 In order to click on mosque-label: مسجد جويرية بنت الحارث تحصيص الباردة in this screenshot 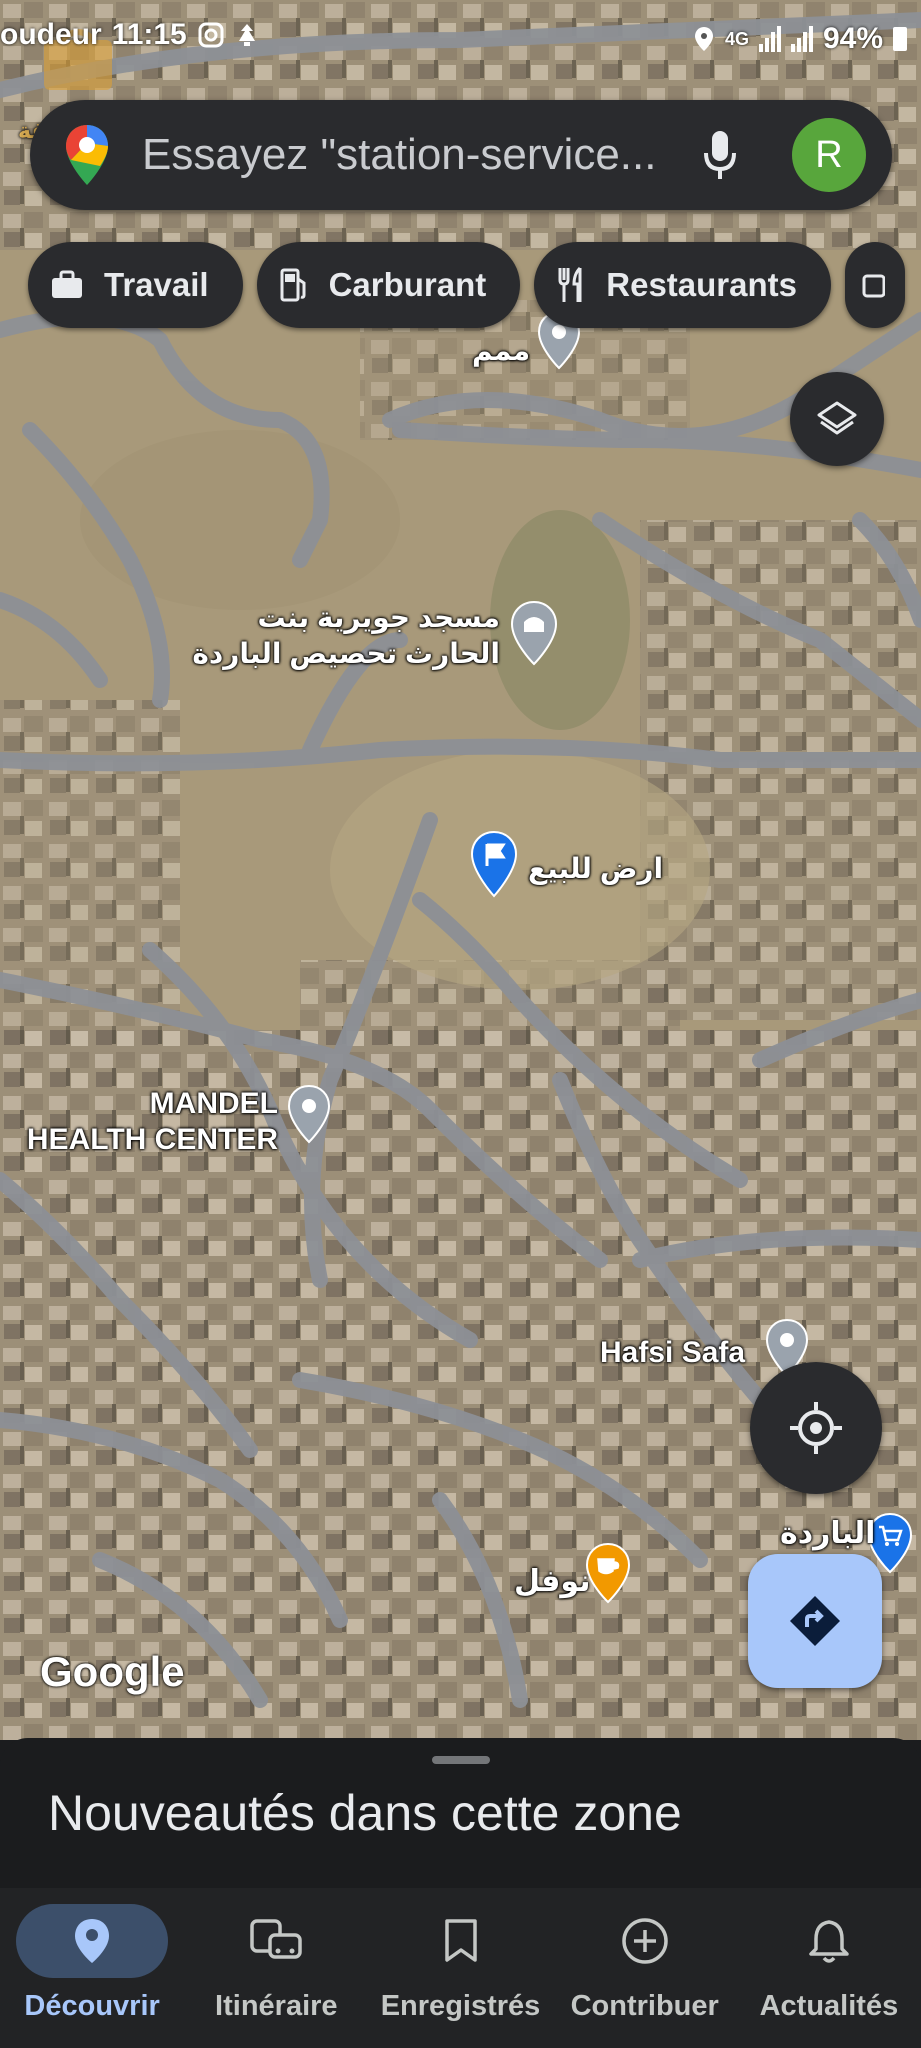, I will do `click(346, 636)`.